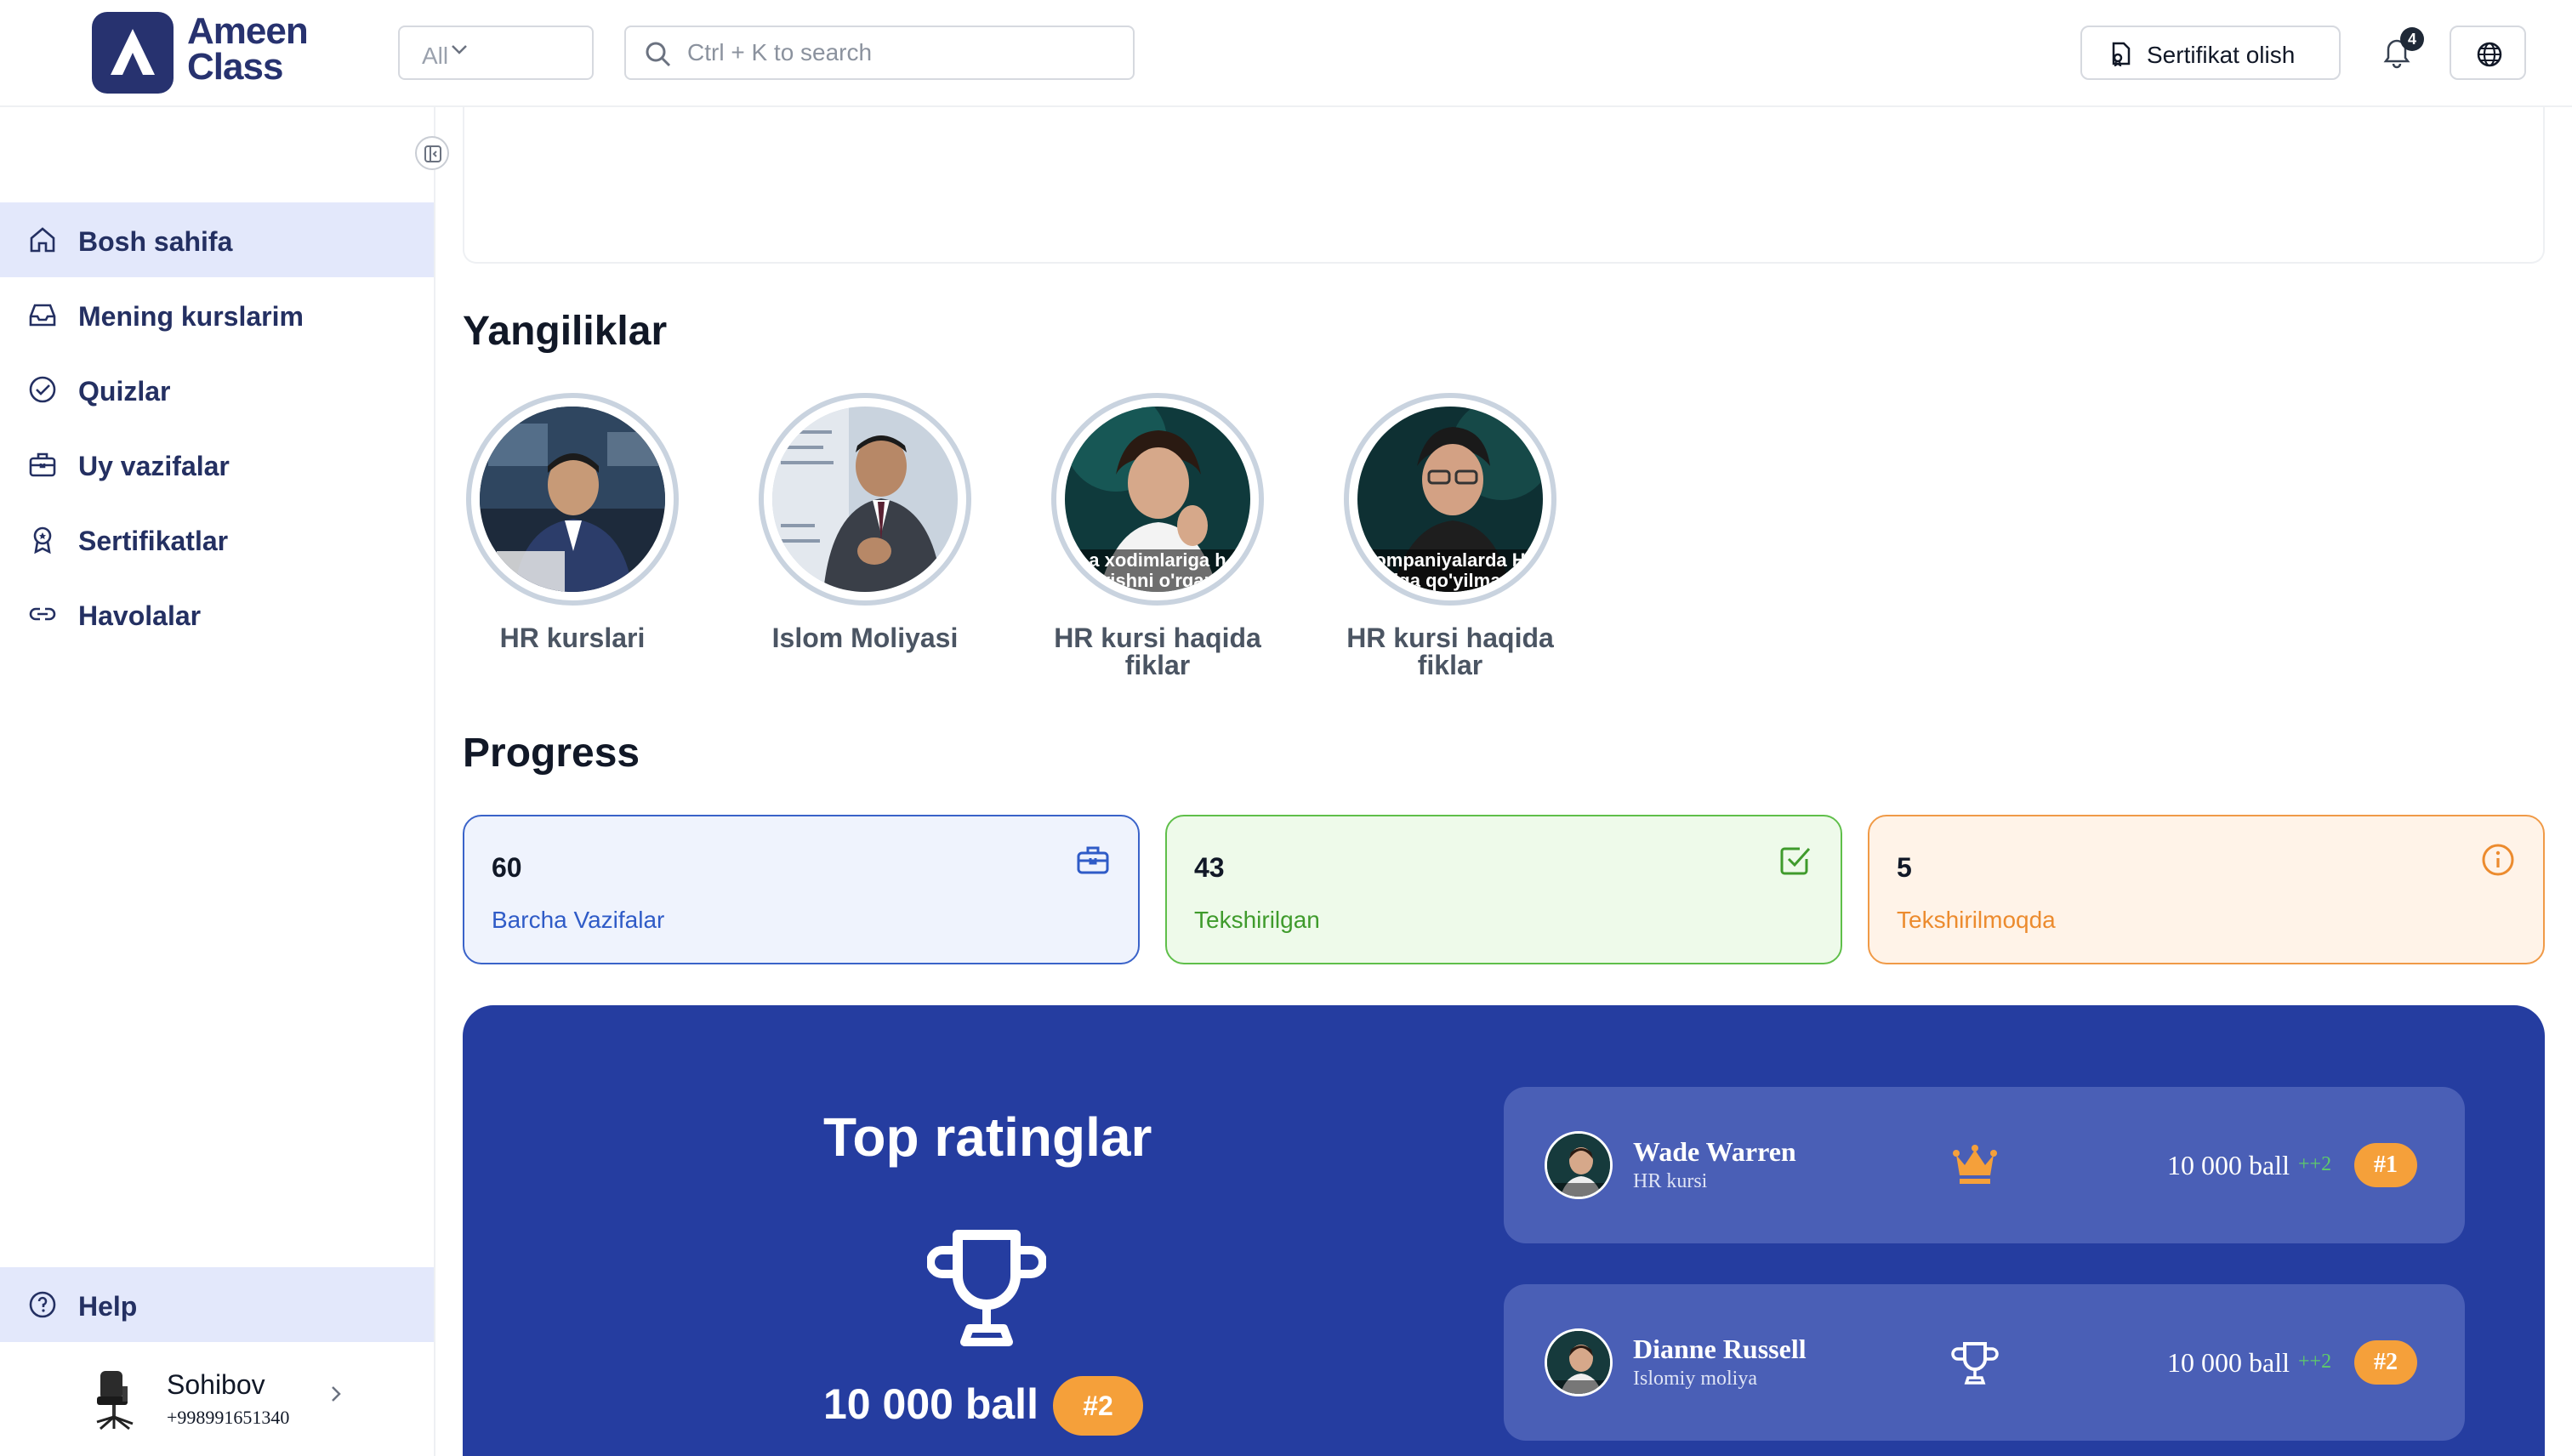  I want to click on banner-card, so click(1504, 185).